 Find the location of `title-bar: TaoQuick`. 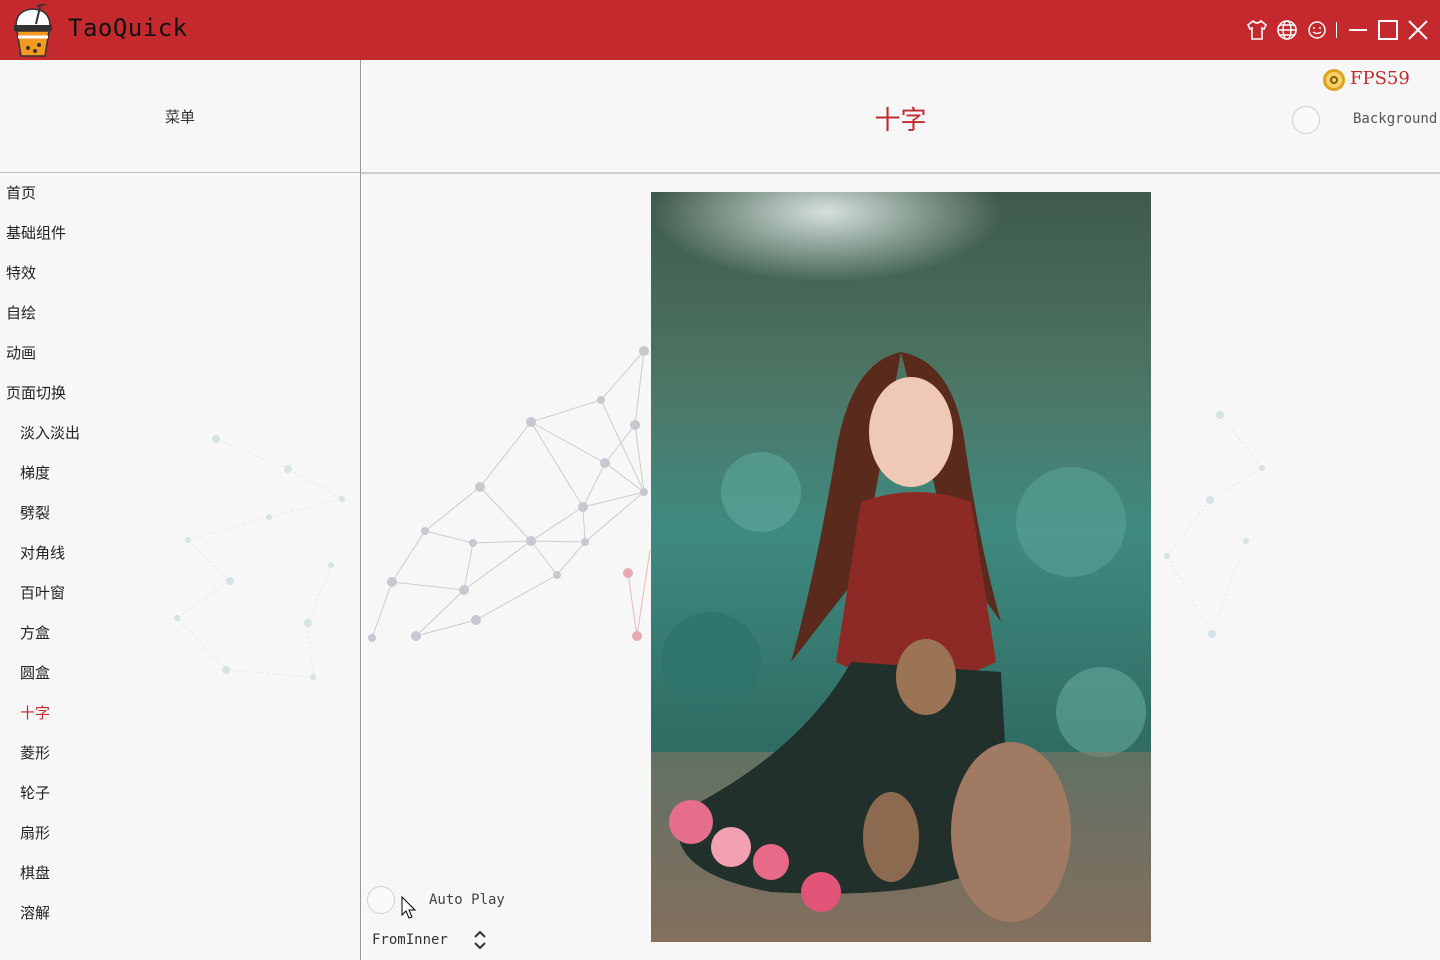

title-bar: TaoQuick is located at coordinates (720, 30).